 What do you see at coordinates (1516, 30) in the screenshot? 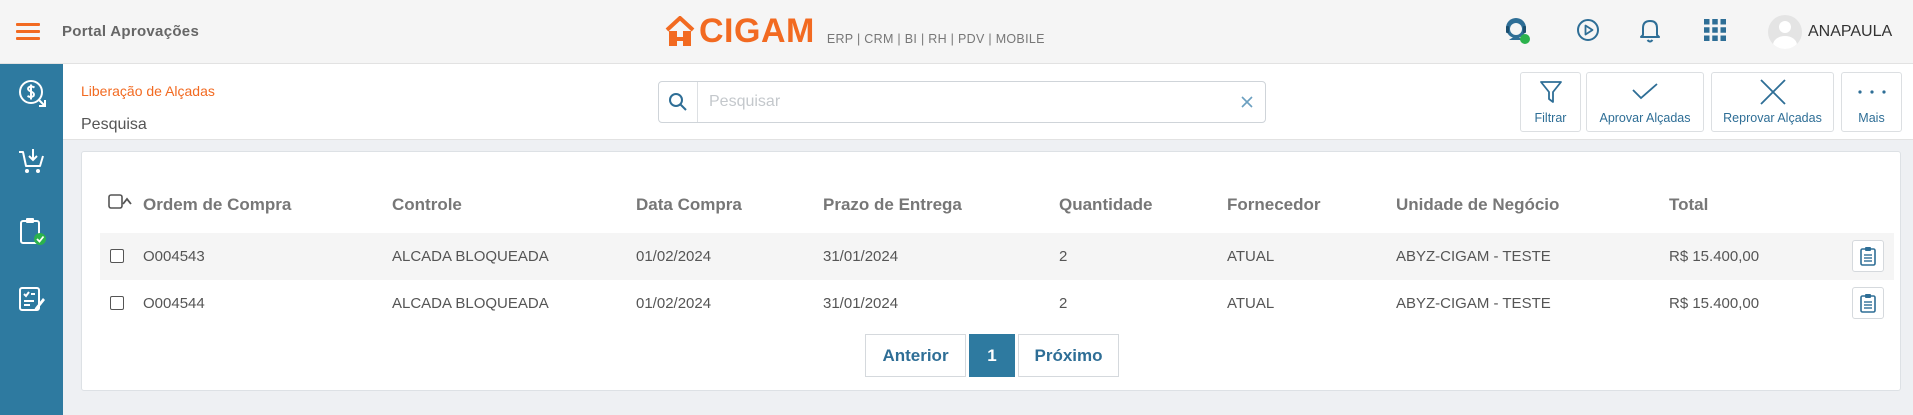
I see `support-agent-icon` at bounding box center [1516, 30].